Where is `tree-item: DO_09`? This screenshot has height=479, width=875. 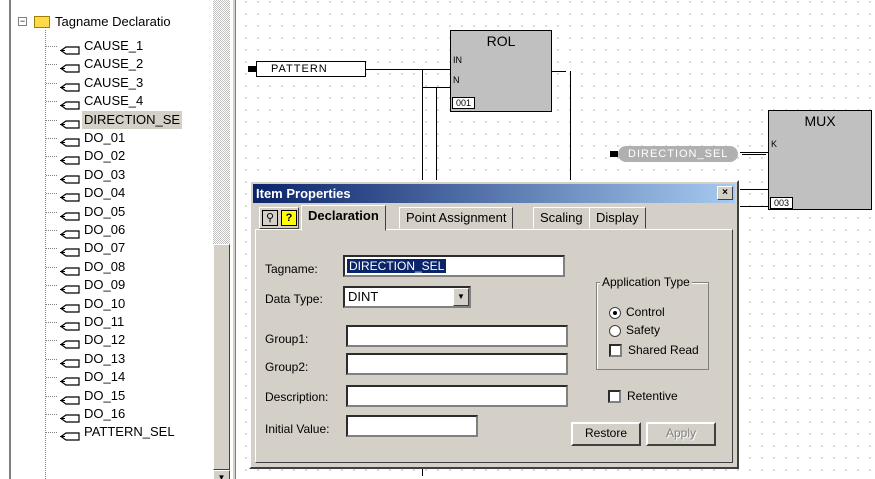 tree-item: DO_09 is located at coordinates (106, 285).